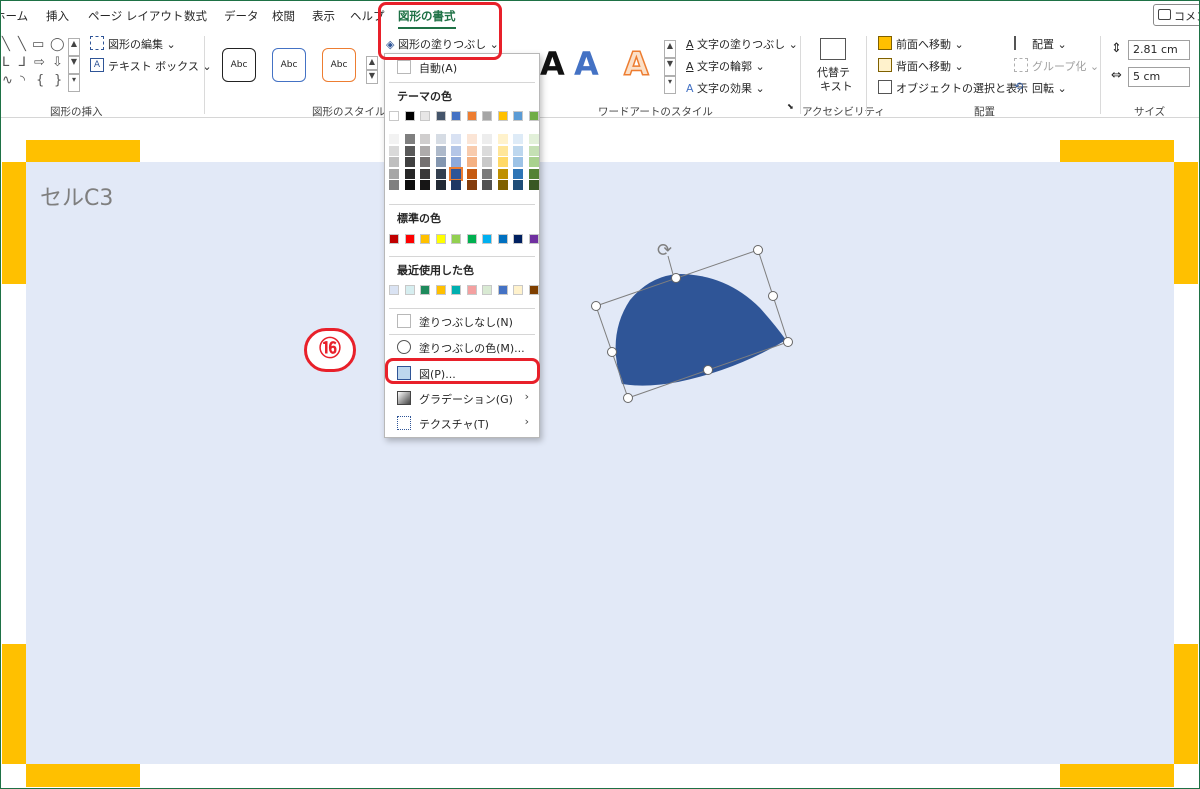 This screenshot has height=789, width=1200. Describe the element at coordinates (40, 81) in the screenshot. I see `brace-left-shape-icon: {` at that location.